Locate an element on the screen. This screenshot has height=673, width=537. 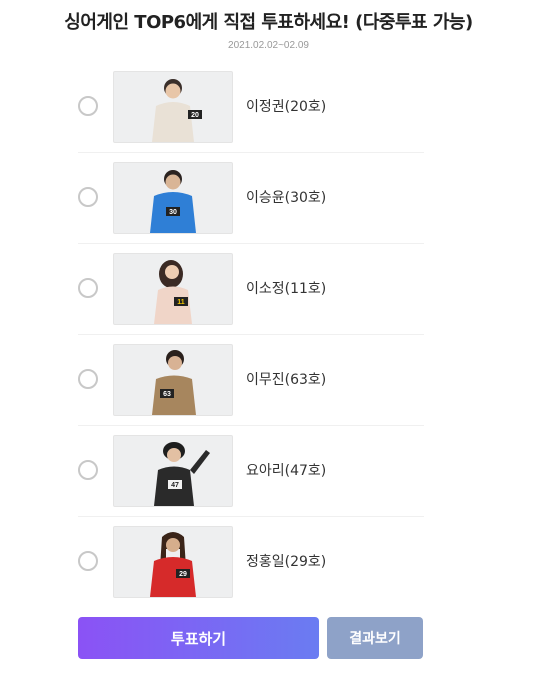
candidate-option: 63 이무진(63호) is located at coordinates (251, 380).